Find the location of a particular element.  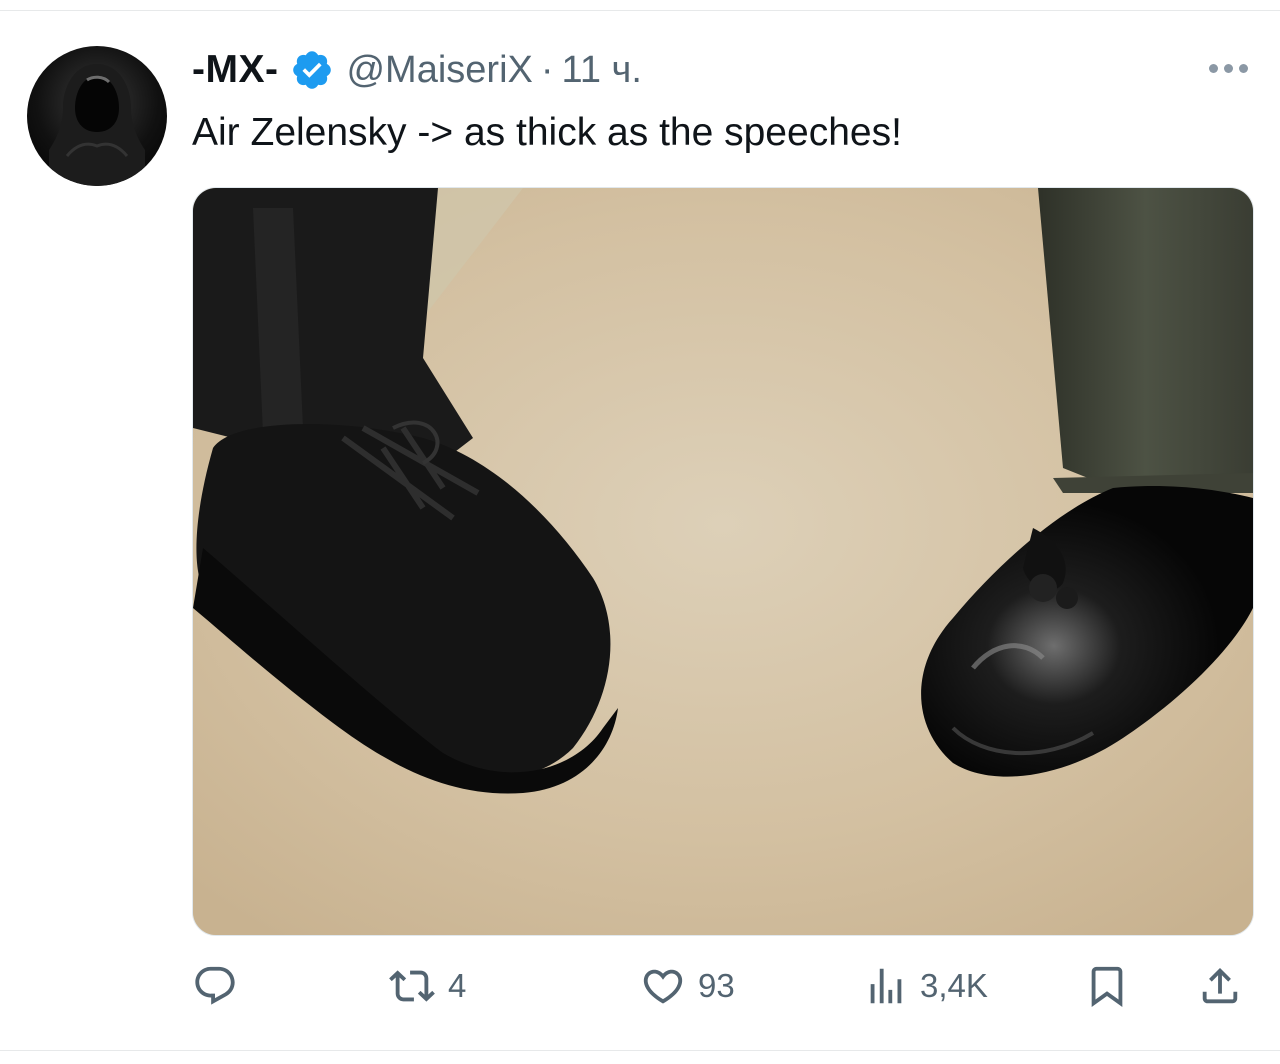

views-button: 3,4K is located at coordinates (925, 986).